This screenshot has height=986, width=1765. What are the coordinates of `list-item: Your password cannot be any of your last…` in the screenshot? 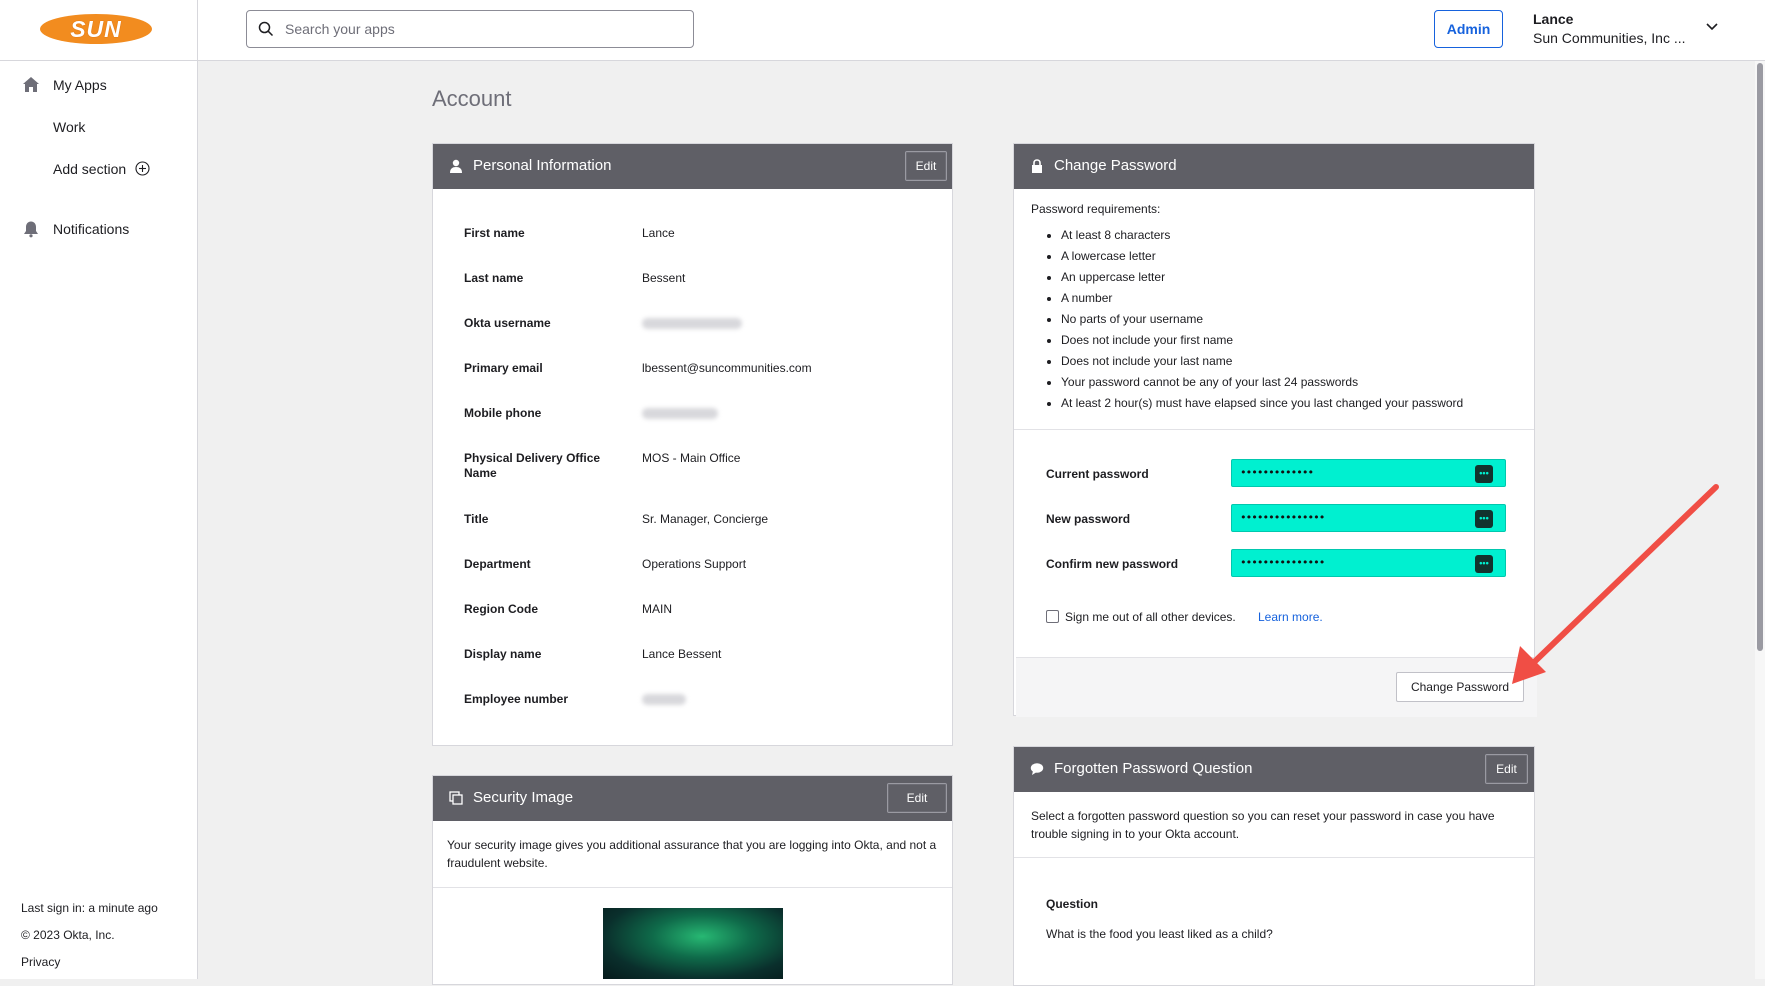 It's located at (1262, 382).